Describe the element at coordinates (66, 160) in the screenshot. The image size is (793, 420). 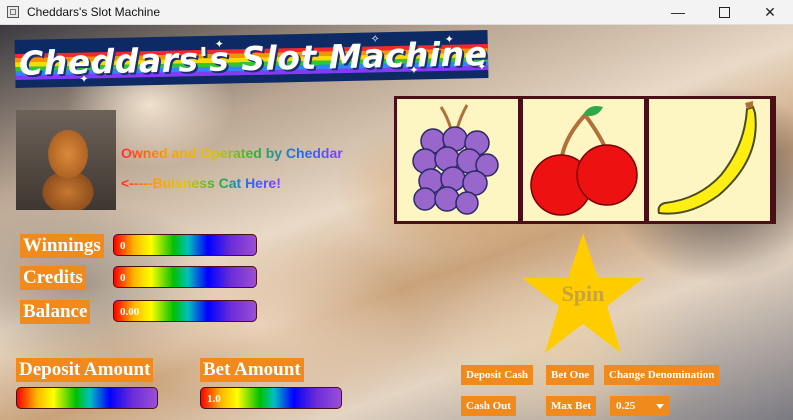
I see `cat-photo` at that location.